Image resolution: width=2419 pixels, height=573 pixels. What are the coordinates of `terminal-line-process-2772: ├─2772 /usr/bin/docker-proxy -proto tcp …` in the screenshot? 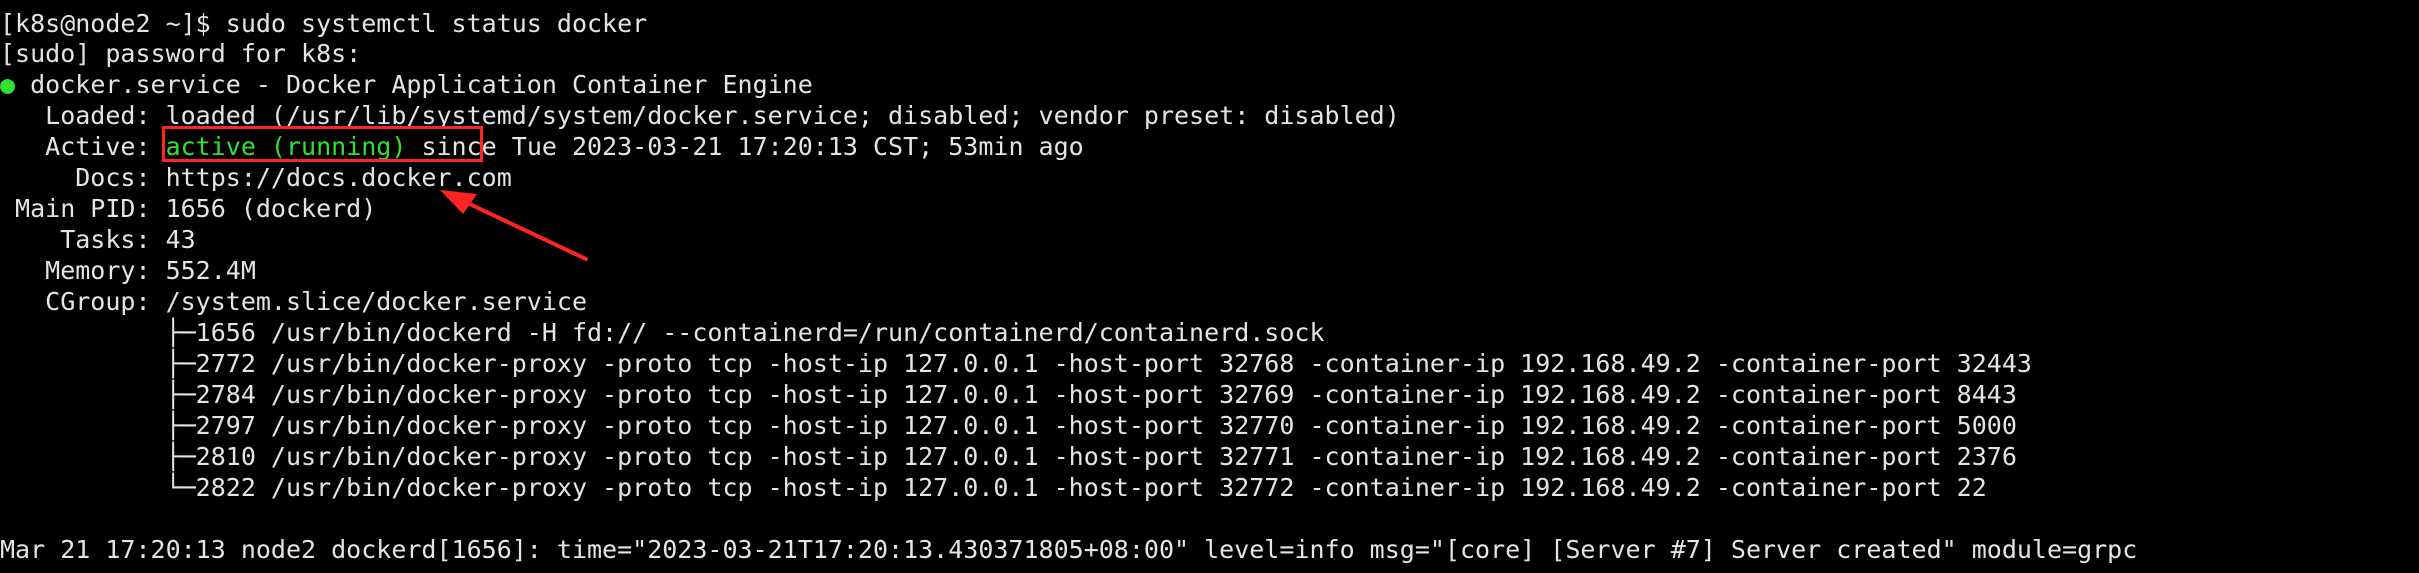 It's located at (1016, 363).